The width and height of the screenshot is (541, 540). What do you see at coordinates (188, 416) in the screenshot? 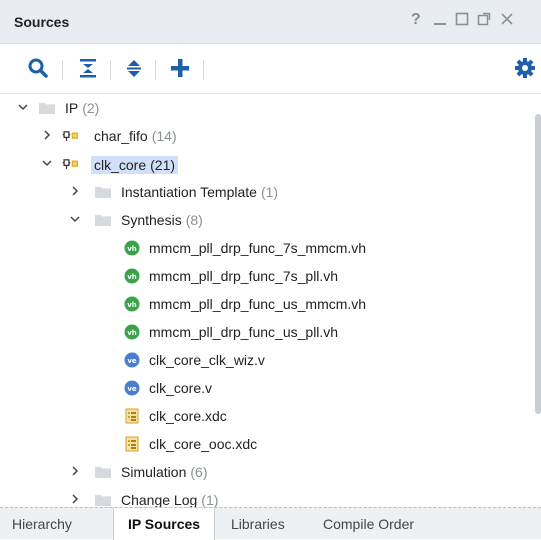
I see `file-name: clk_core.xdc` at bounding box center [188, 416].